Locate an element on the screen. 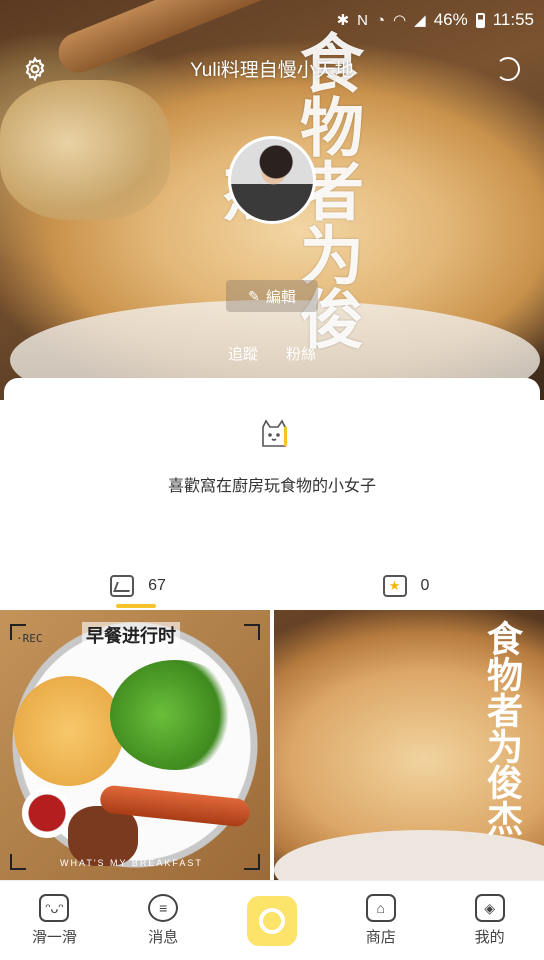 The width and height of the screenshot is (544, 960). nfc-icon: N is located at coordinates (362, 20).